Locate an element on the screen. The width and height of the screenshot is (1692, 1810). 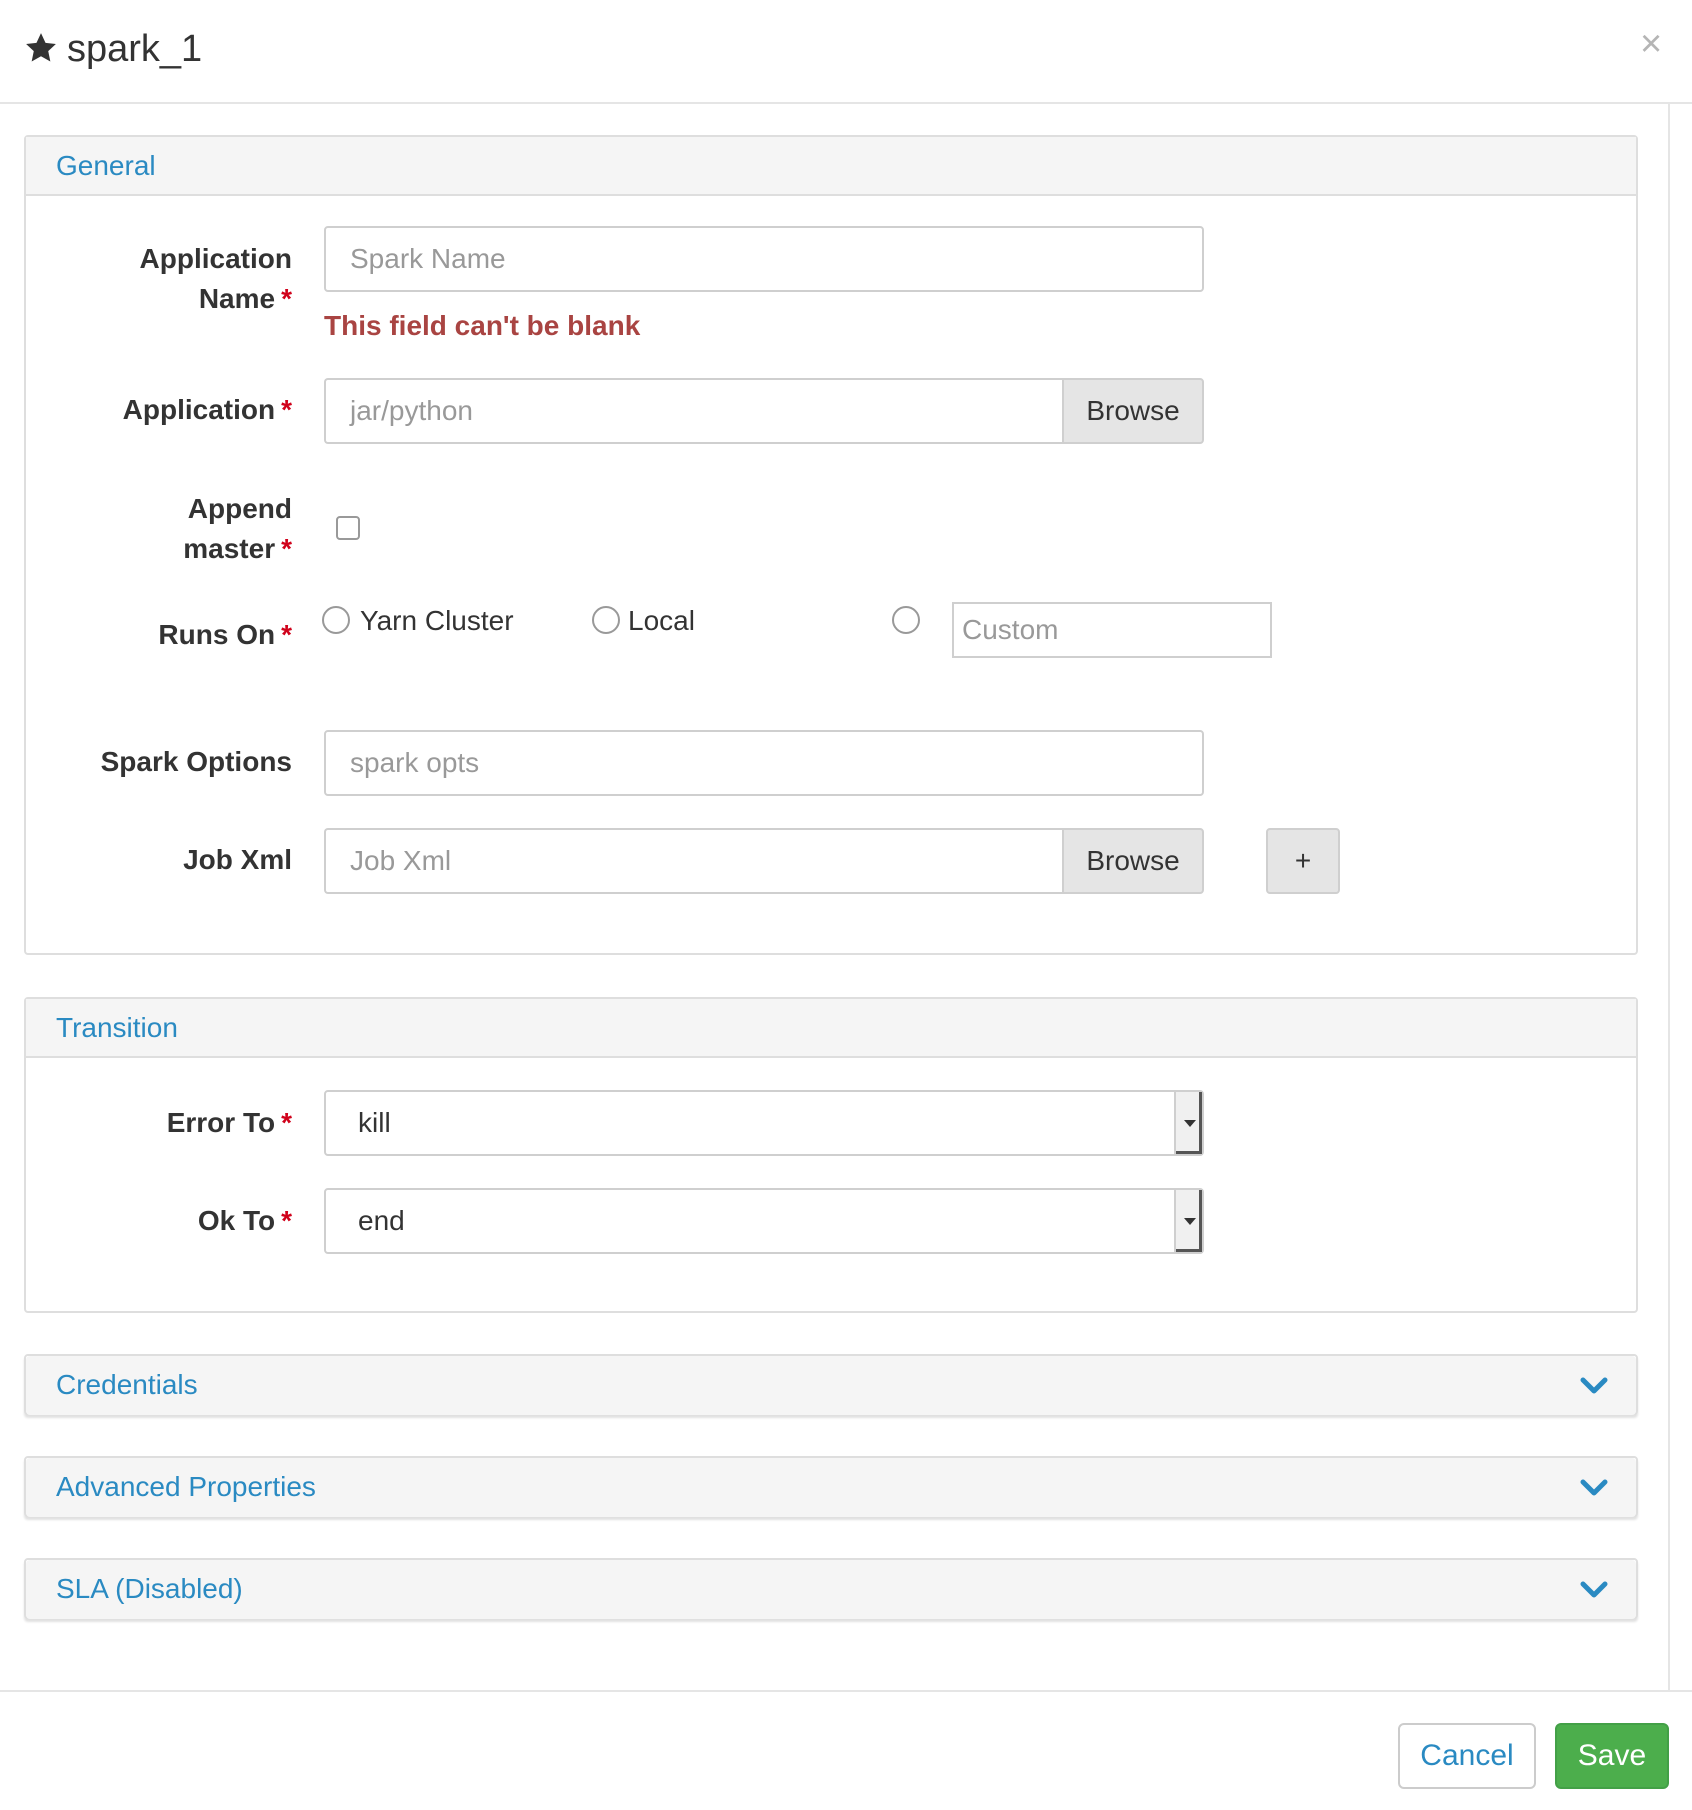
job-xml-label: Job Xml is located at coordinates (237, 859).